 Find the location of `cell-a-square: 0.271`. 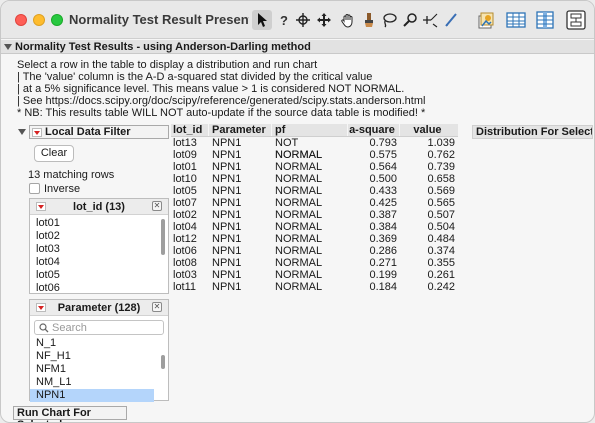

cell-a-square: 0.271 is located at coordinates (383, 263).